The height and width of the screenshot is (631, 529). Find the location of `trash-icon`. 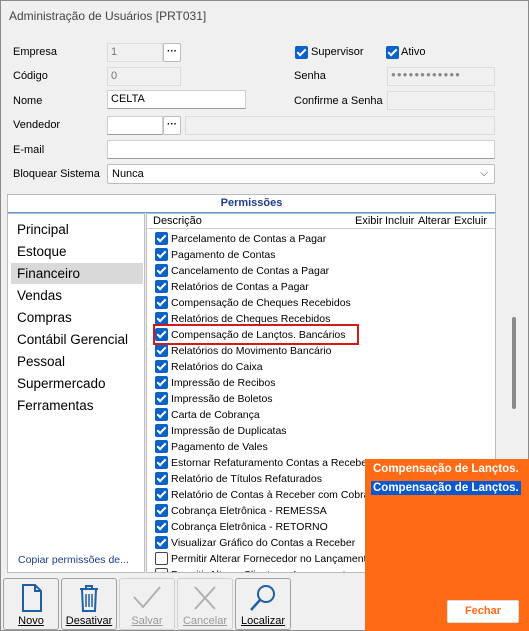

trash-icon is located at coordinates (89, 598).